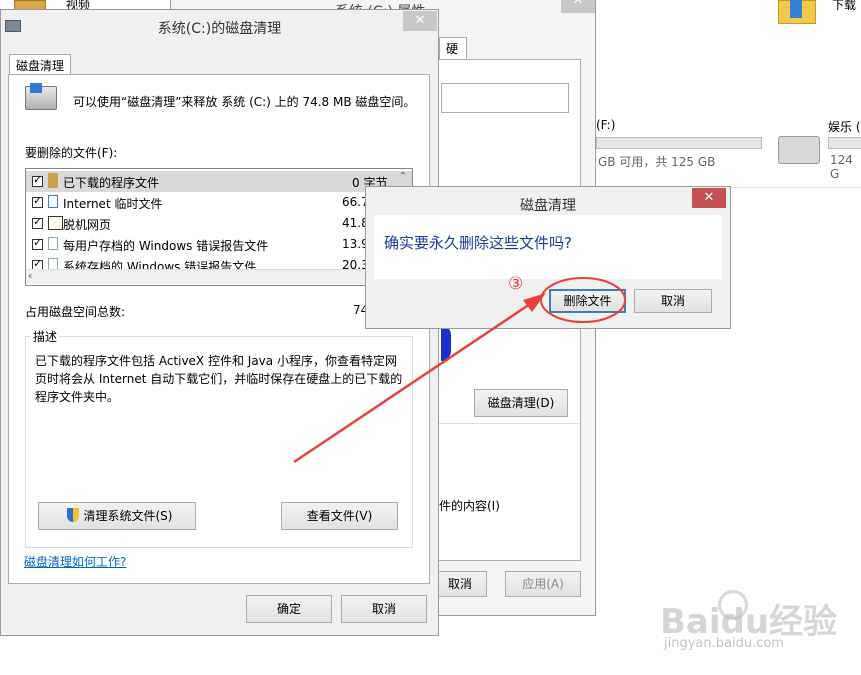 This screenshot has height=675, width=861. I want to click on annotation-overlay, so click(459, 370).